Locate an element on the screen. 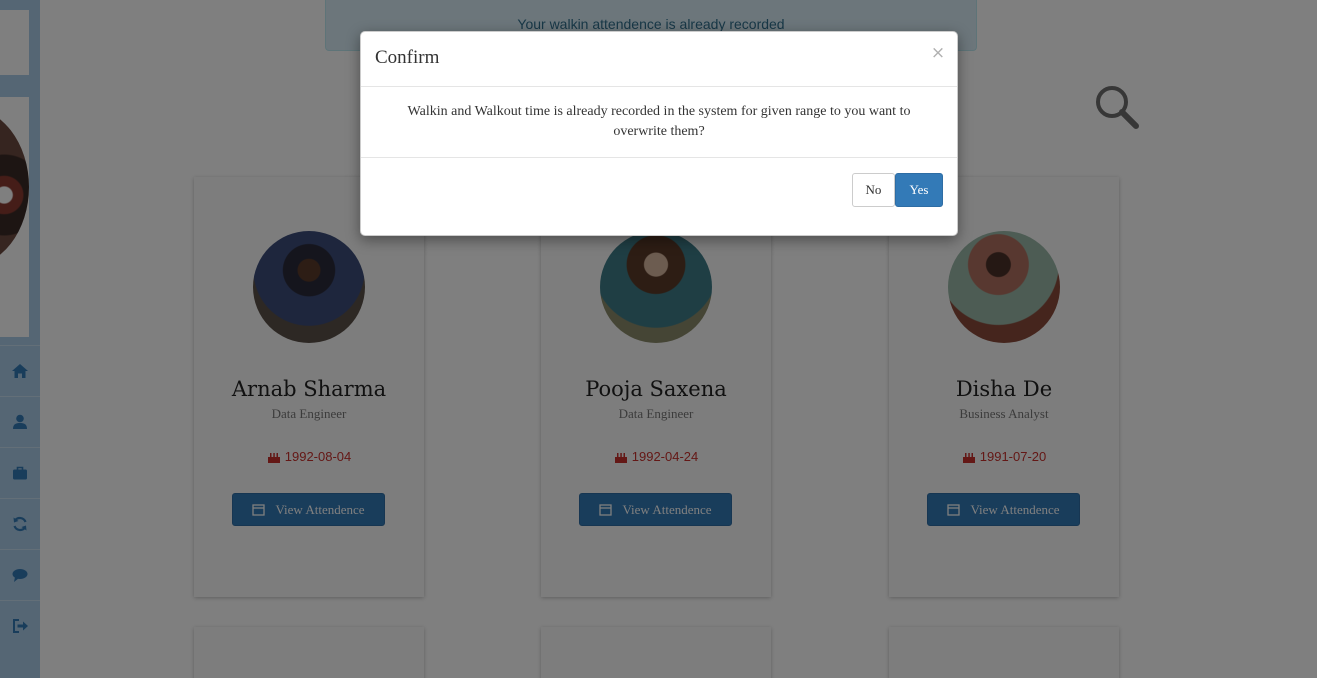  close-icon: × is located at coordinates (938, 53).